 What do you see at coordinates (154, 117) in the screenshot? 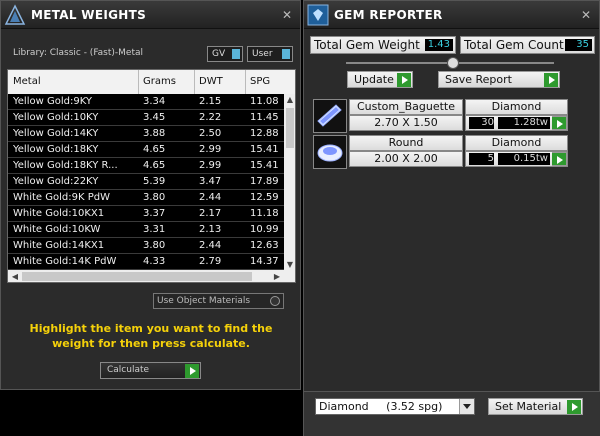
I see `grams-value: 3.45` at bounding box center [154, 117].